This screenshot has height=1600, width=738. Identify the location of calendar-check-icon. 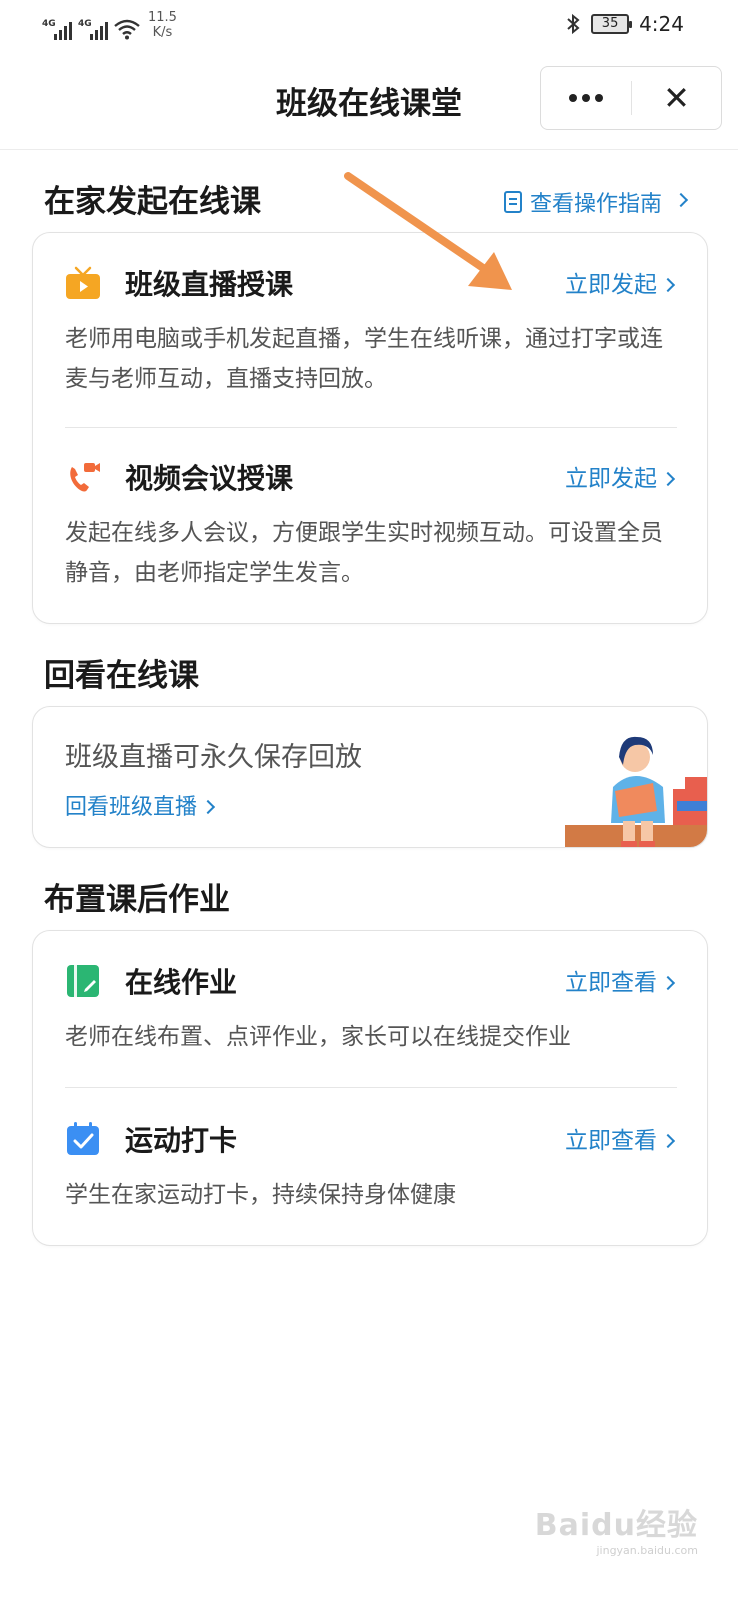
(83, 1138).